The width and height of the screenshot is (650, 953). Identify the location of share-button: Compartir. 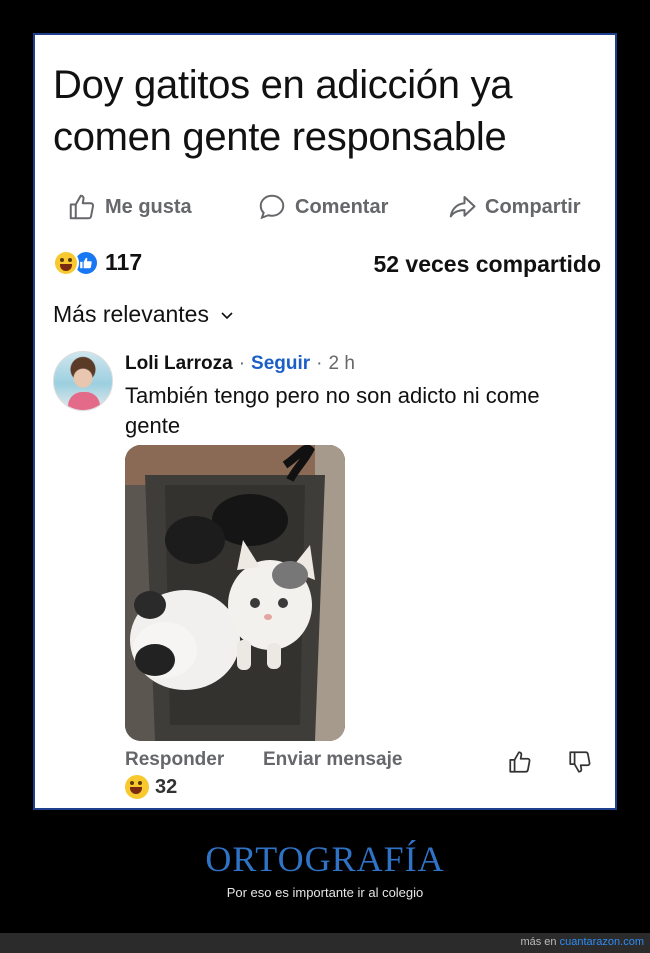
(514, 207).